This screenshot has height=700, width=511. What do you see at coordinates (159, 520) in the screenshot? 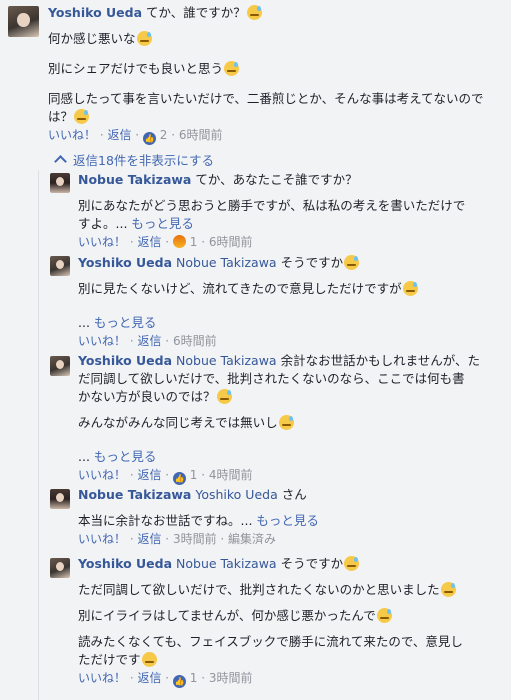
I see `comment-text: 本当に余計なお世話ですね。` at bounding box center [159, 520].